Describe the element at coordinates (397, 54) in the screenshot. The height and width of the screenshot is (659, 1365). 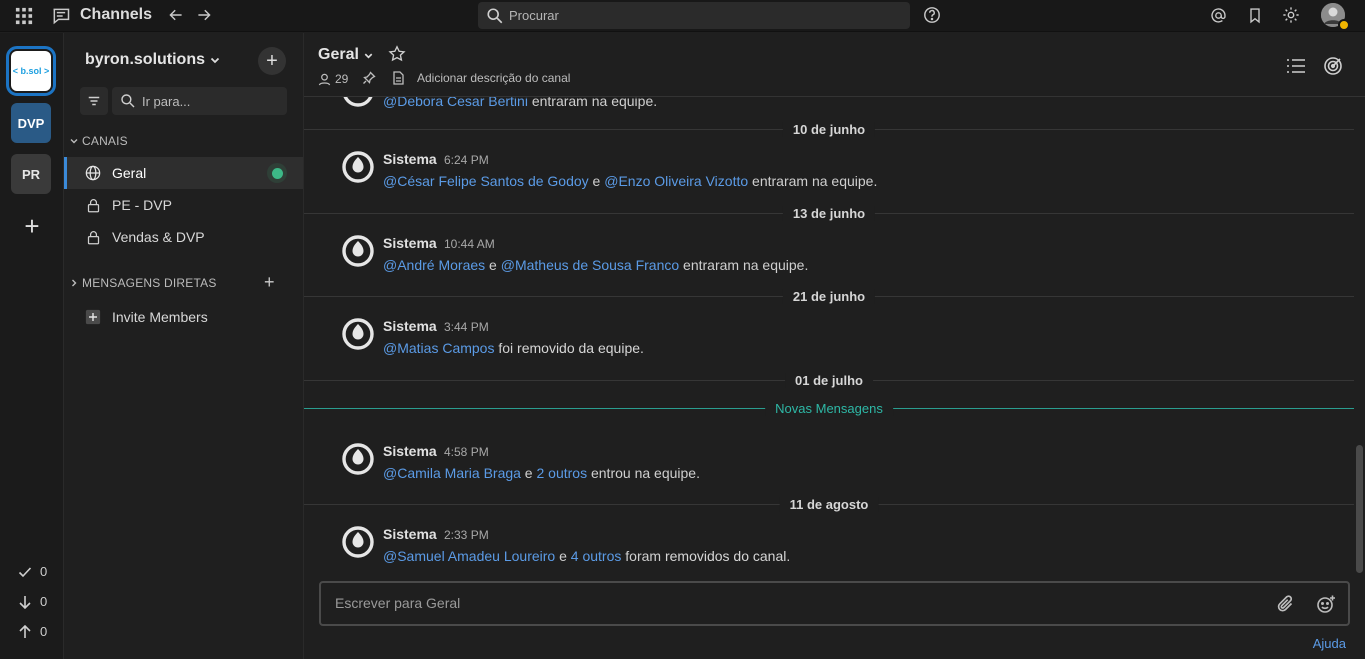
I see `favorite-star-icon` at that location.